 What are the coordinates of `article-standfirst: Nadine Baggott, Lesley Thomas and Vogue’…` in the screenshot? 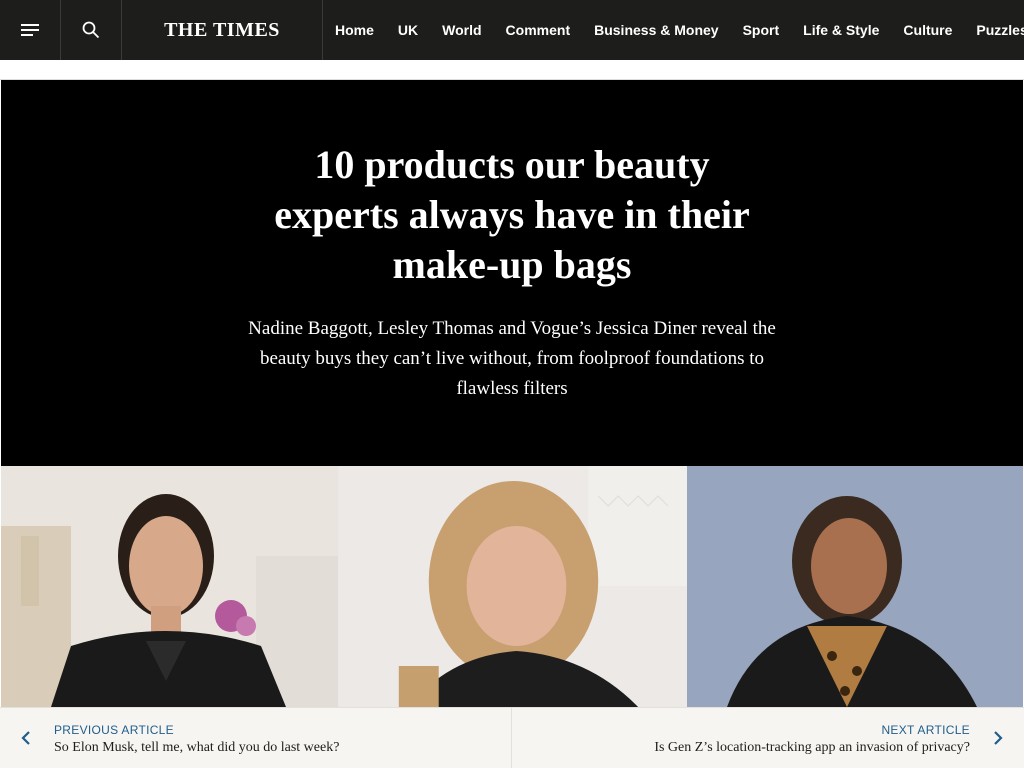 It's located at (512, 358).